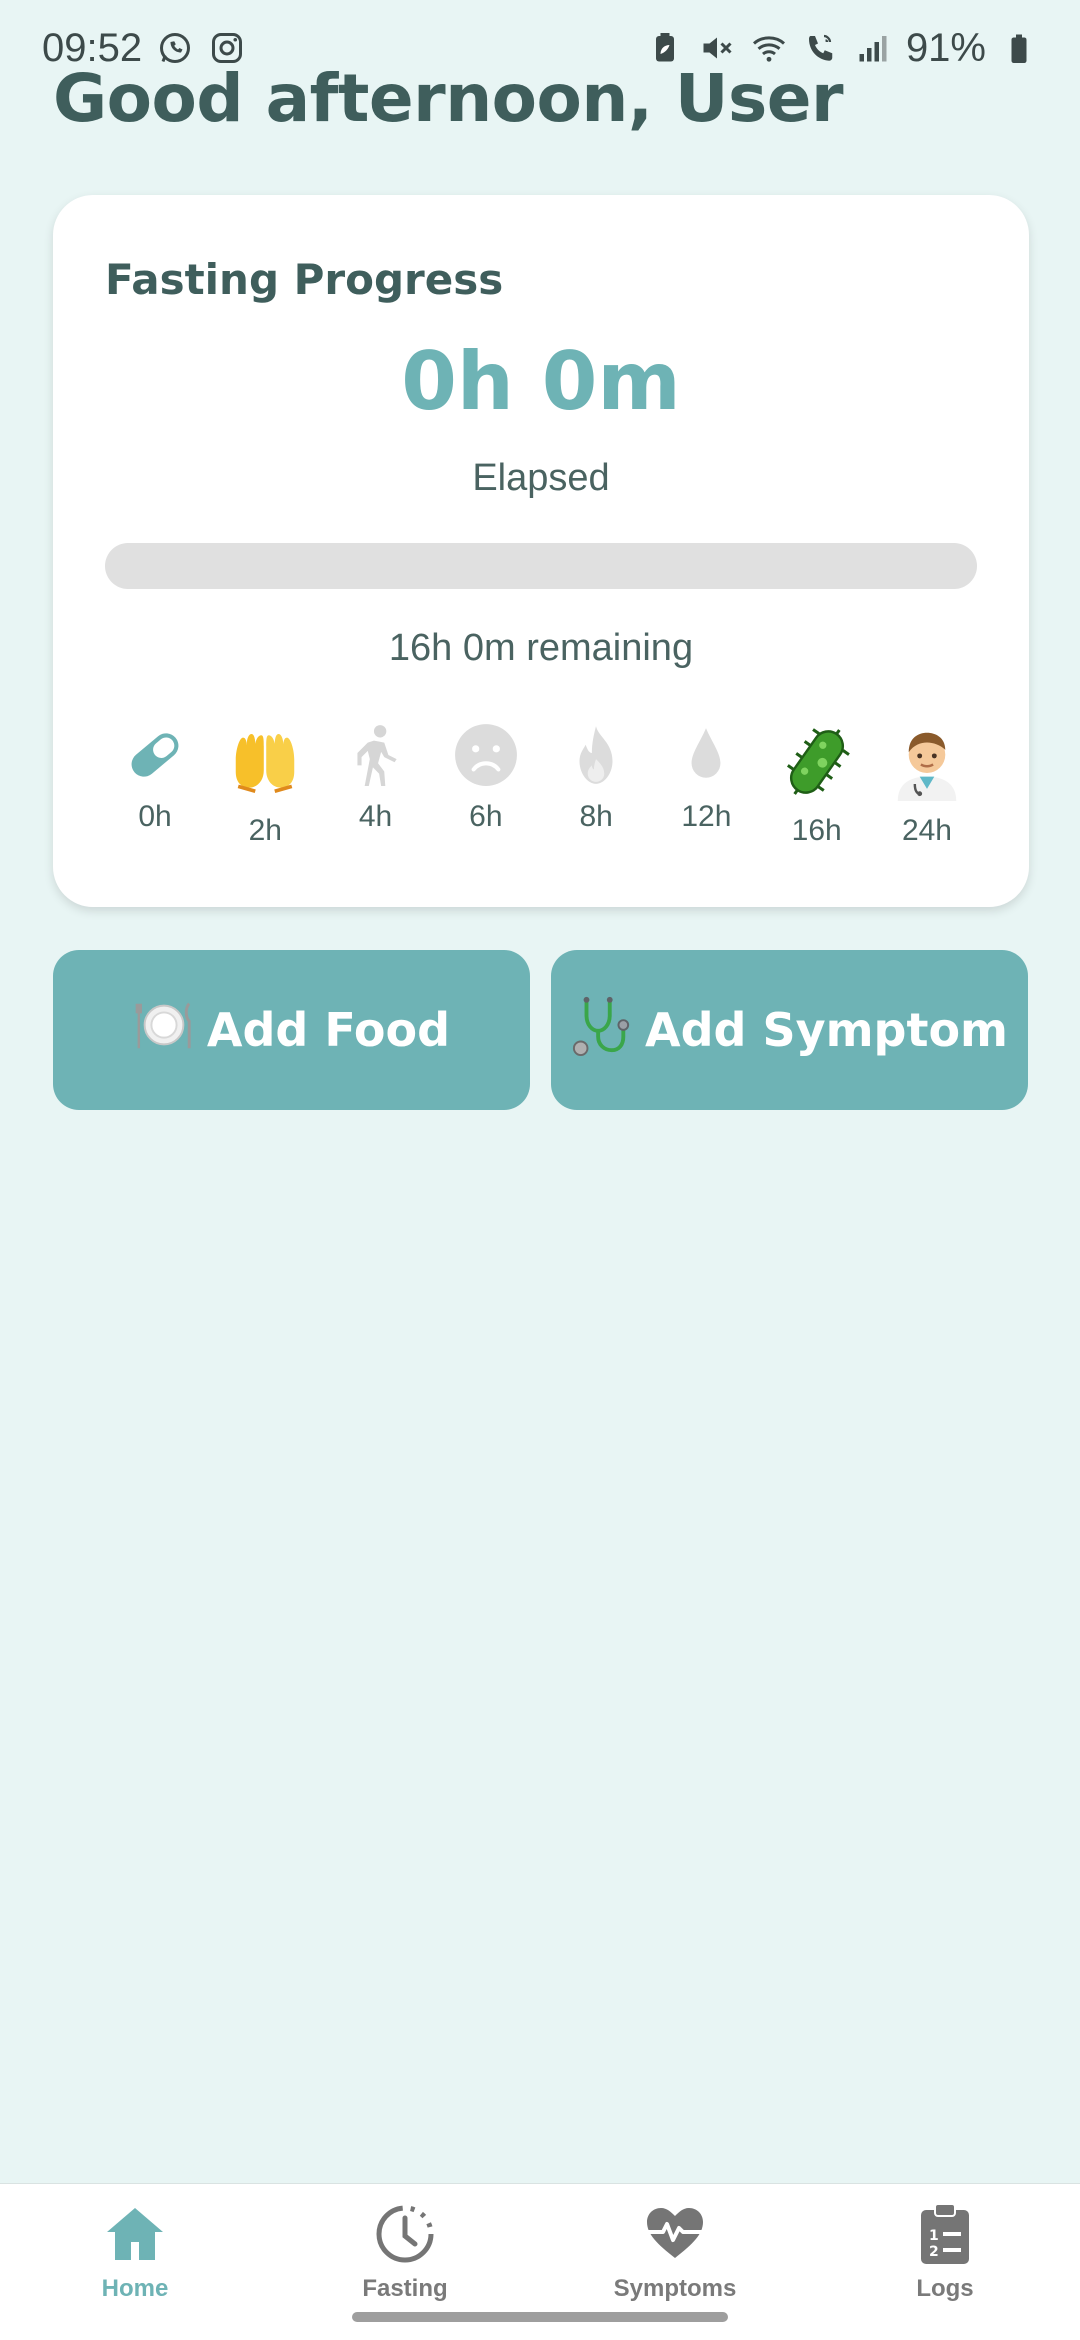 This screenshot has width=1080, height=2340. I want to click on milestones-row: 0h 2h 4h 6h 8h 12h 16h 24h, so click(541, 795).